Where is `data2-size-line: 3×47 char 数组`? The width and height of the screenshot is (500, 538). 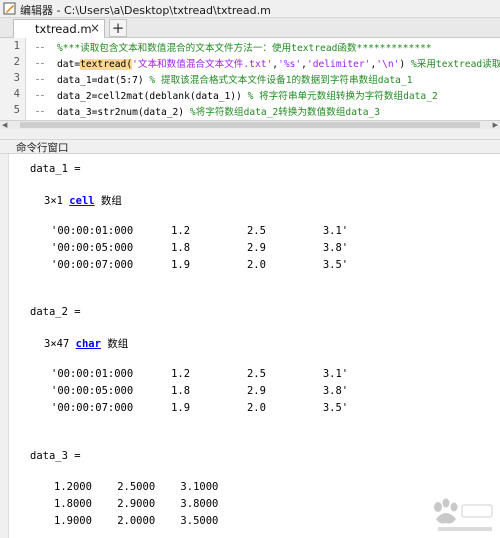 data2-size-line: 3×47 char 数组 is located at coordinates (86, 343).